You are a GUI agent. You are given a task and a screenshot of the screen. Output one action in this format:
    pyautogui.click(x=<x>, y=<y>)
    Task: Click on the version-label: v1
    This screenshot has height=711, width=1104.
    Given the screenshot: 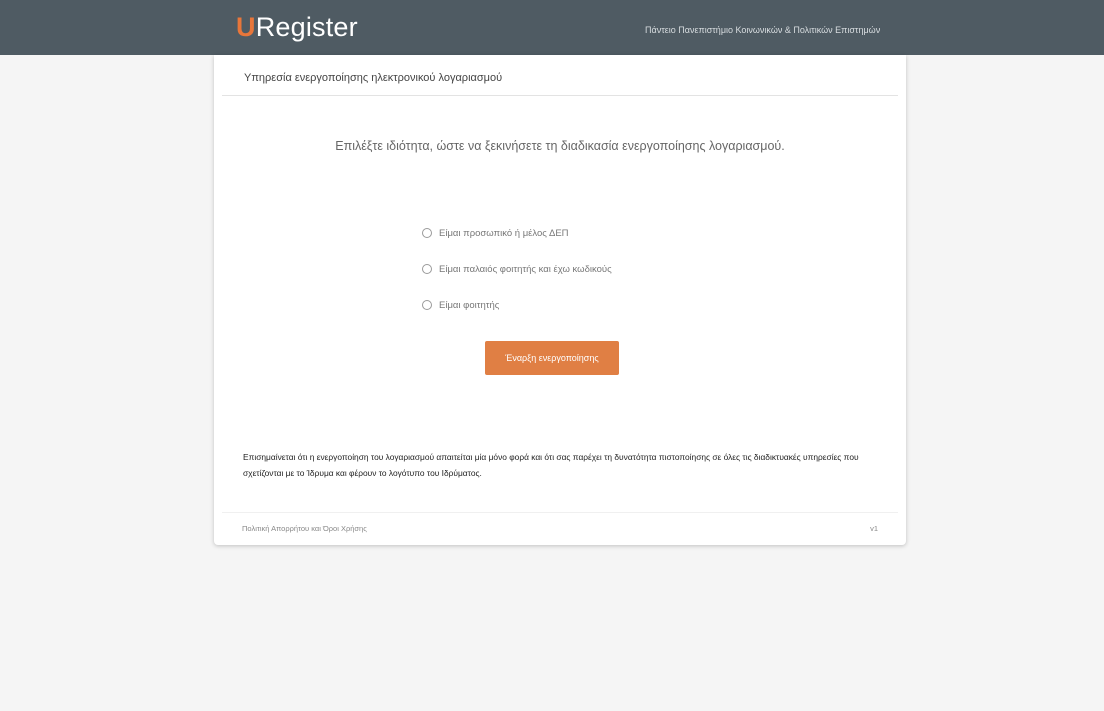 What is the action you would take?
    pyautogui.click(x=874, y=528)
    